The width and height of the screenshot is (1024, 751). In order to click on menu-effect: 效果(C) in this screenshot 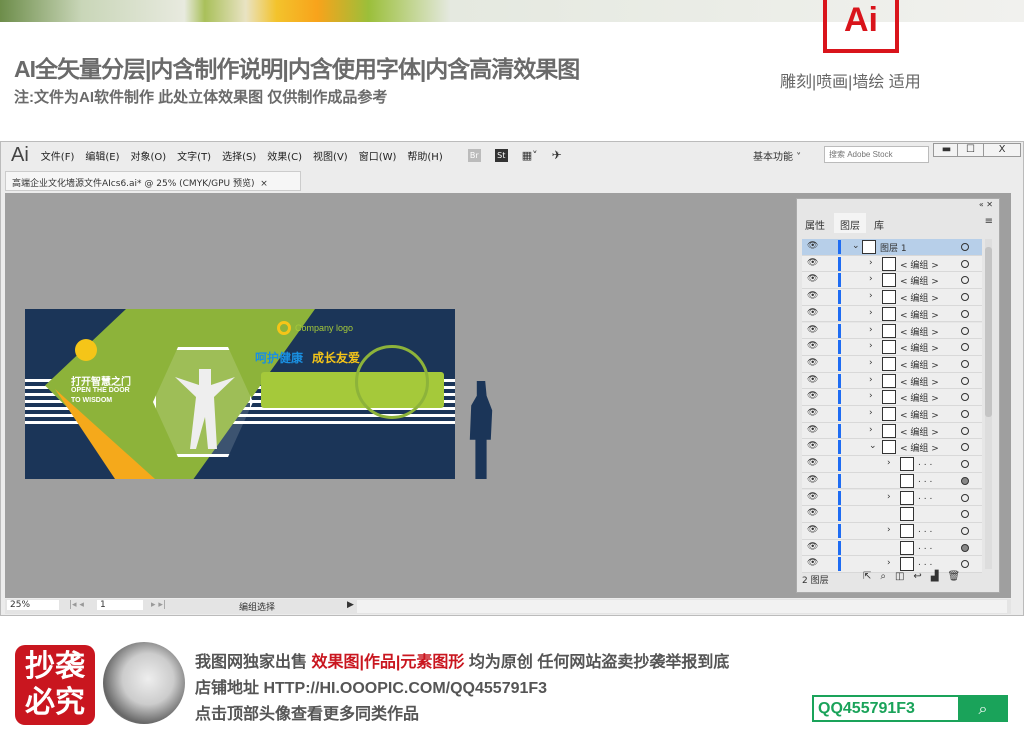, I will do `click(284, 155)`.